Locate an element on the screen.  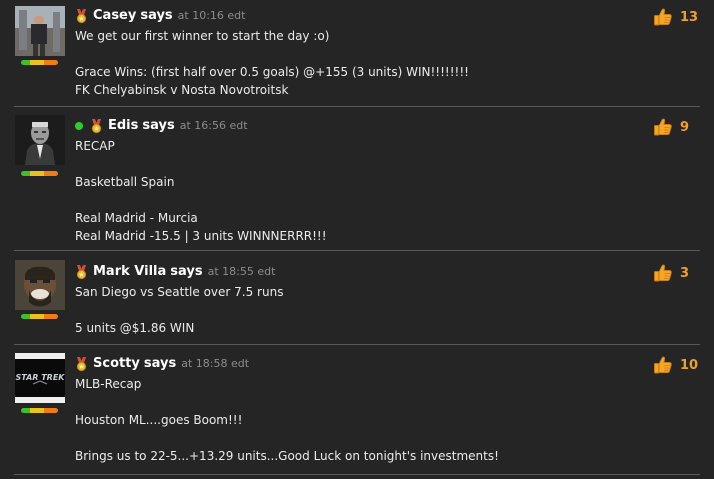
comment-text: RECAP is located at coordinates (95, 146).